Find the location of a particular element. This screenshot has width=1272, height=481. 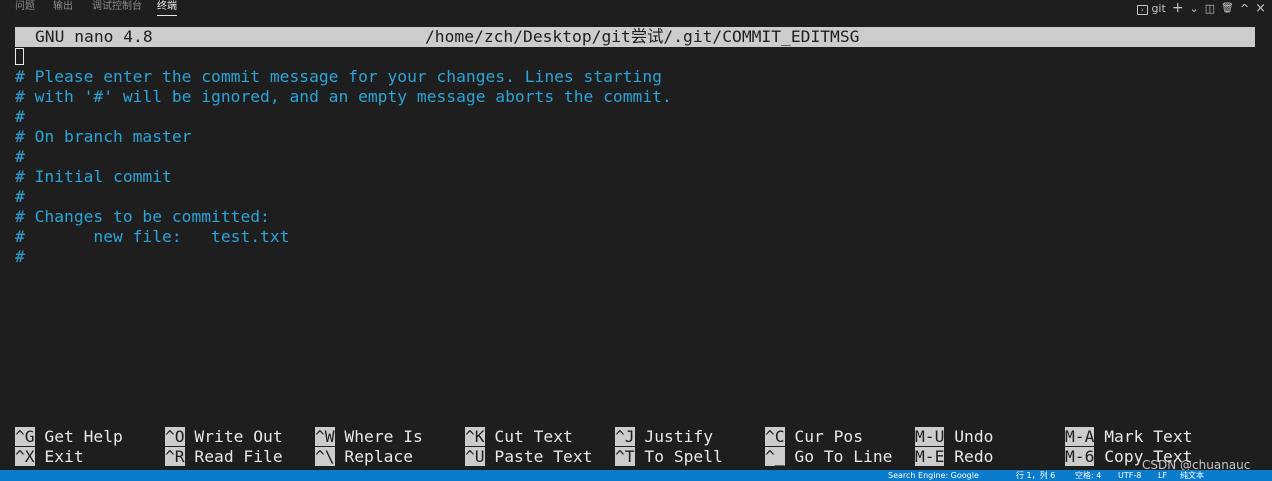

shell-selector: › git is located at coordinates (1151, 8).